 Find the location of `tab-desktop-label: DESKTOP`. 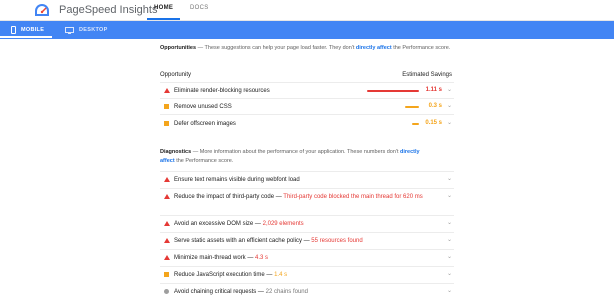

tab-desktop-label: DESKTOP is located at coordinates (93, 30).